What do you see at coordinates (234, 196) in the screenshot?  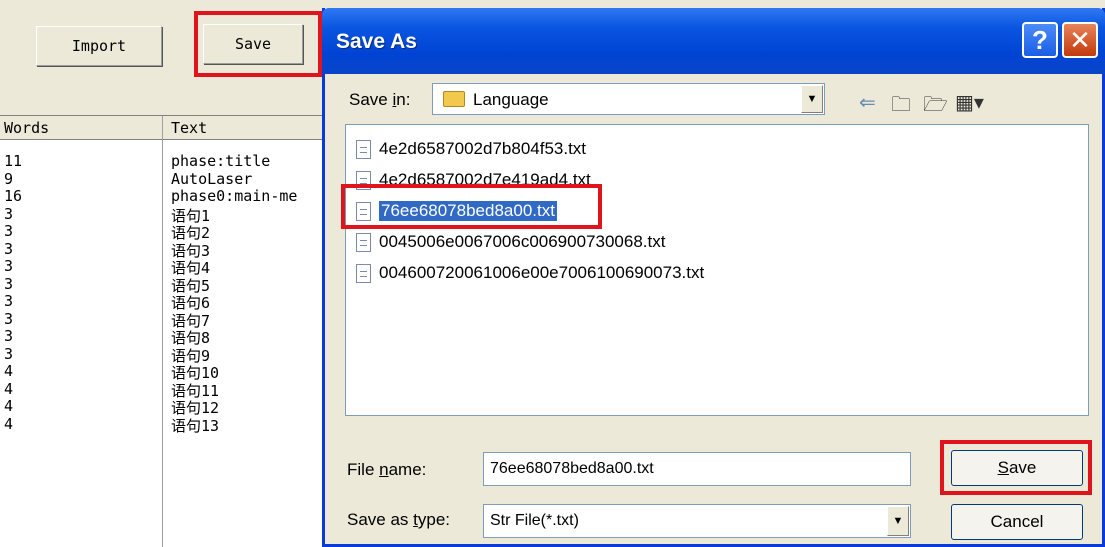 I see `cell-text: phase0:main-me` at bounding box center [234, 196].